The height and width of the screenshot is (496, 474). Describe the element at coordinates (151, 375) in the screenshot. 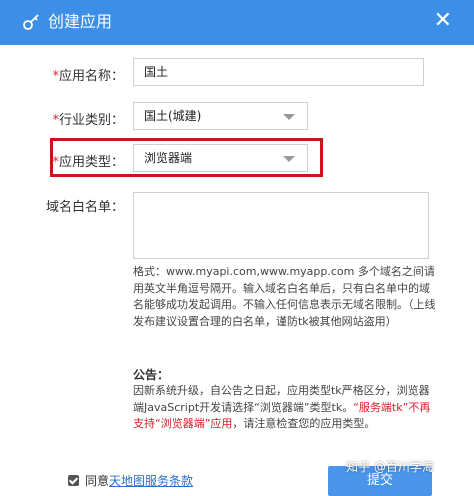

I see `notice-title: 公告：` at that location.